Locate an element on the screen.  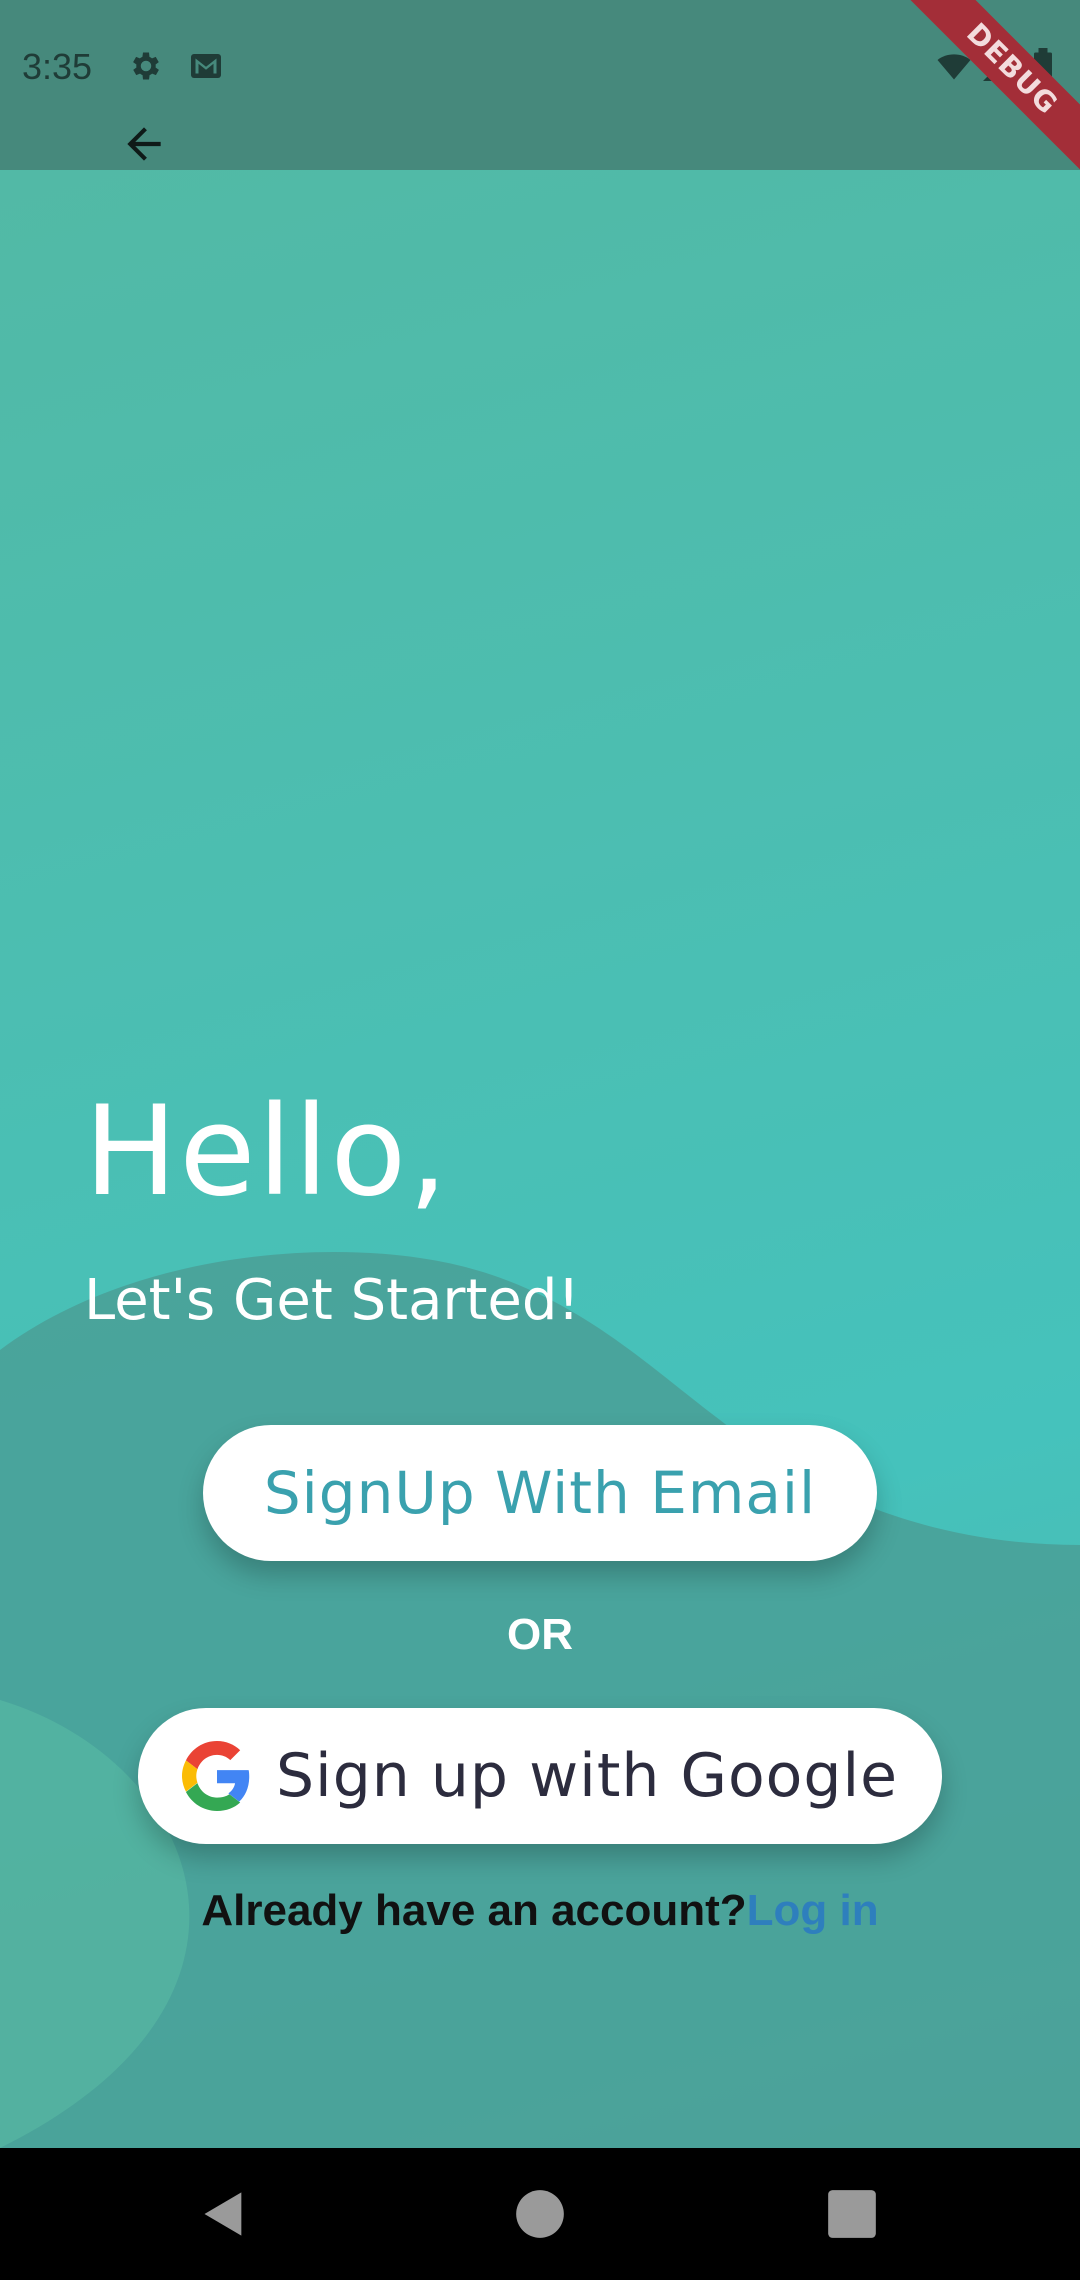
back-triangle-icon is located at coordinates (224, 2214).